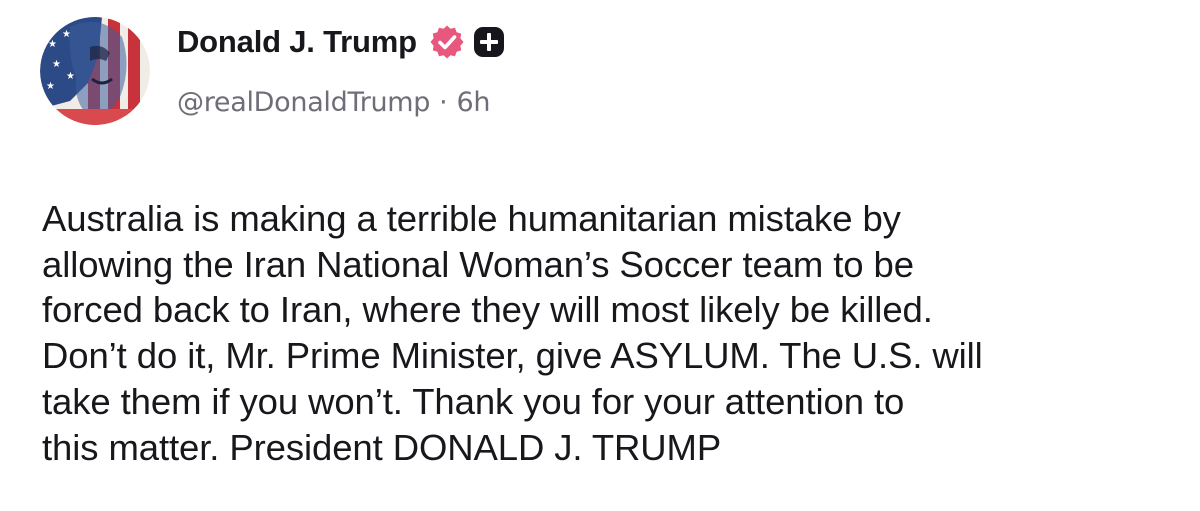  I want to click on author-name-row: Donald J. Trump, so click(341, 42).